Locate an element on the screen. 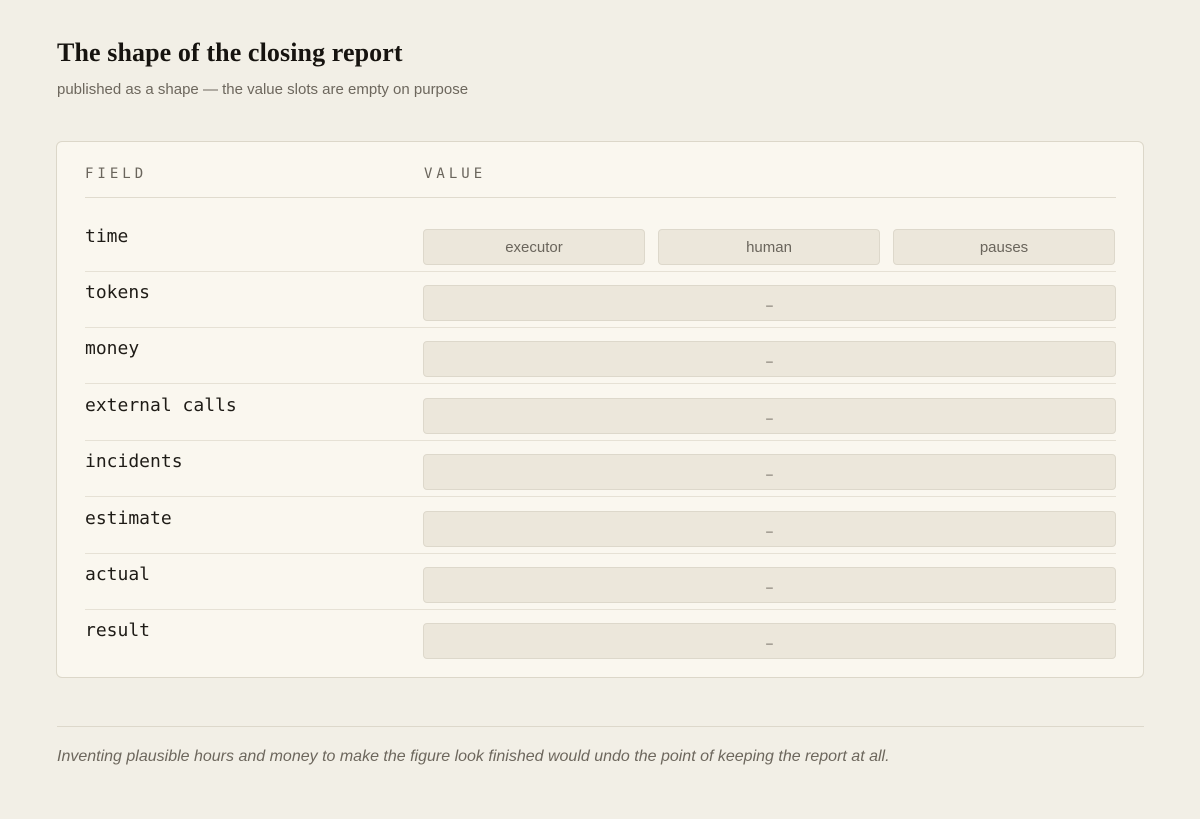 The image size is (1200, 819). value-slot-human: human is located at coordinates (769, 247).